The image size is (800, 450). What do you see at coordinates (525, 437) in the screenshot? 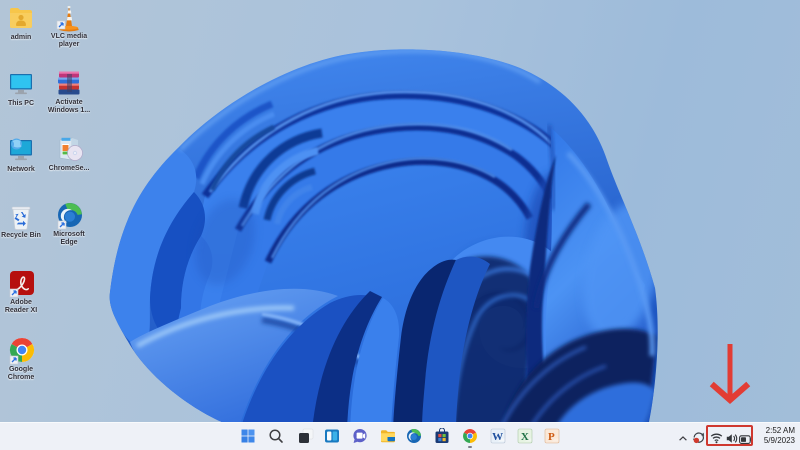
I see `svg-text: X` at bounding box center [525, 437].